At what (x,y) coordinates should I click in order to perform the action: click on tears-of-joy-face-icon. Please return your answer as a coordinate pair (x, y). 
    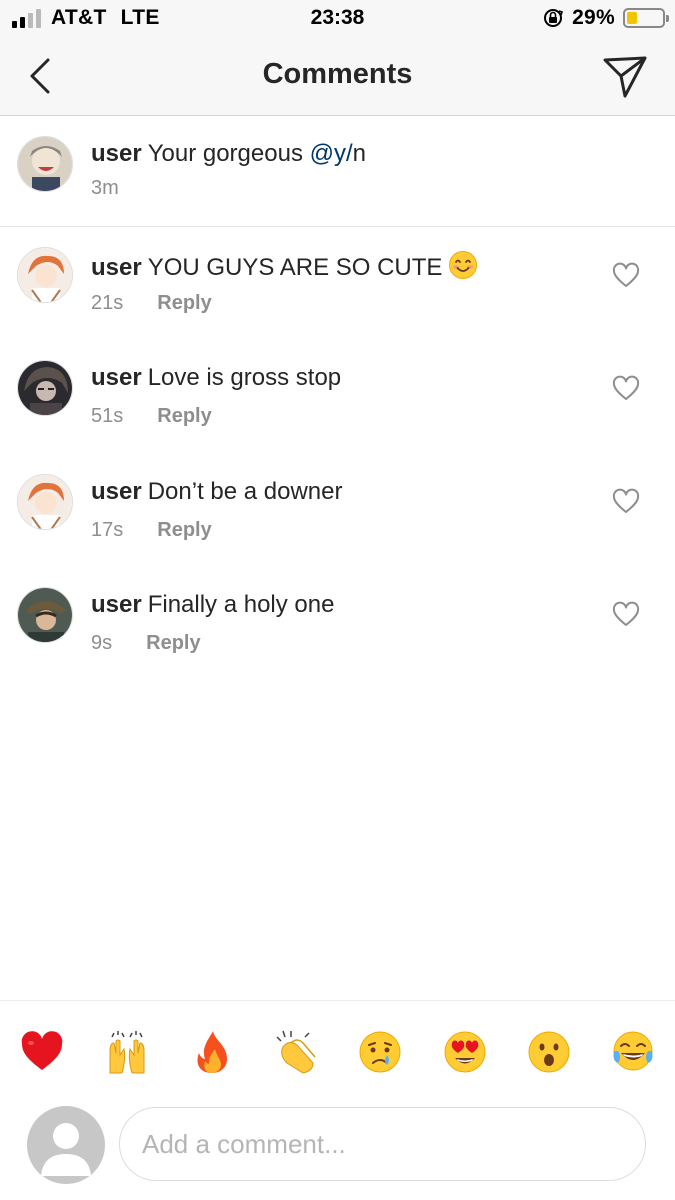
    Looking at the image, I should click on (633, 1052).